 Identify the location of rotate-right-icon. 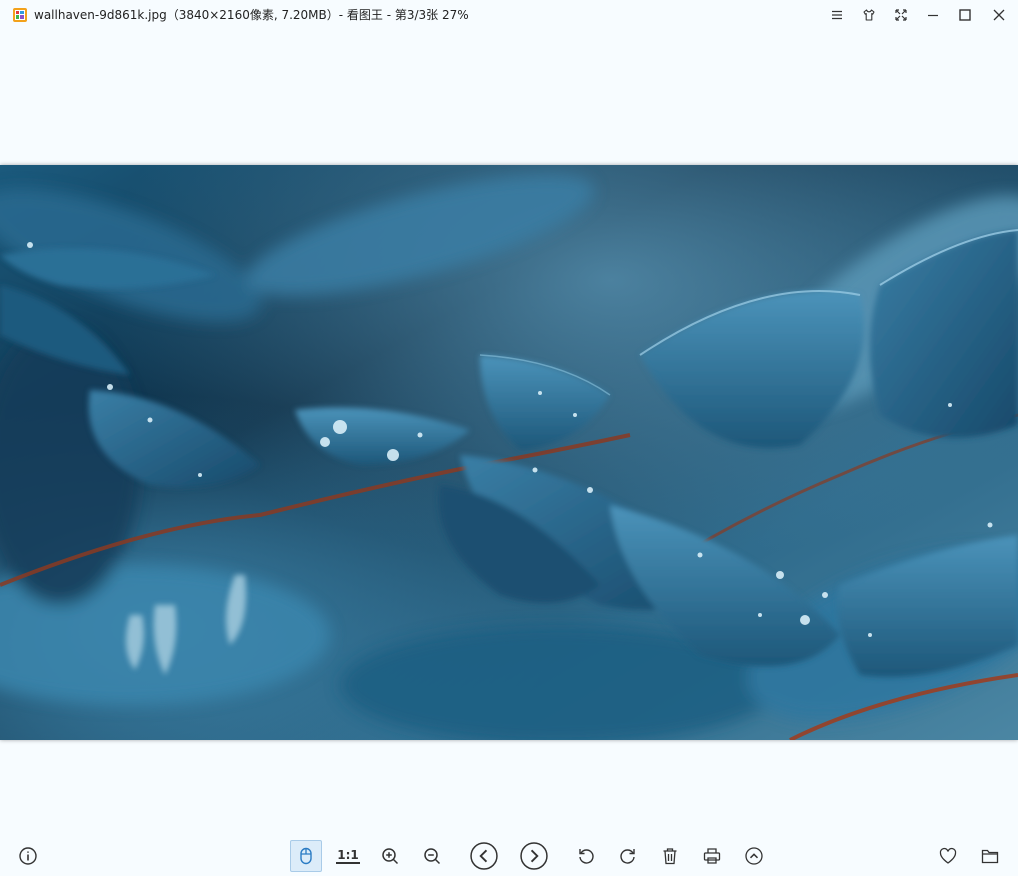
(627, 856).